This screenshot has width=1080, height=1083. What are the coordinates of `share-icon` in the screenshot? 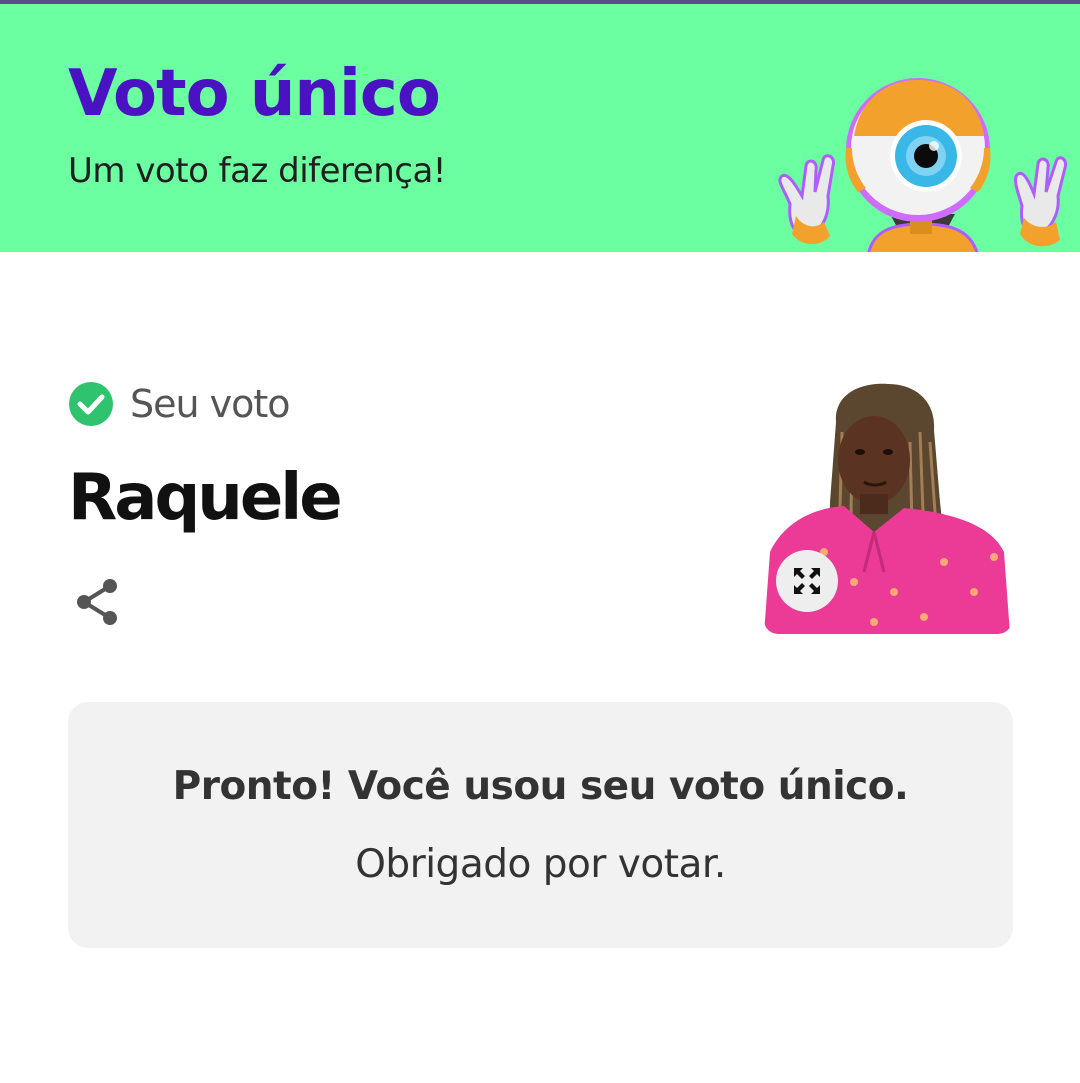 It's located at (97, 602).